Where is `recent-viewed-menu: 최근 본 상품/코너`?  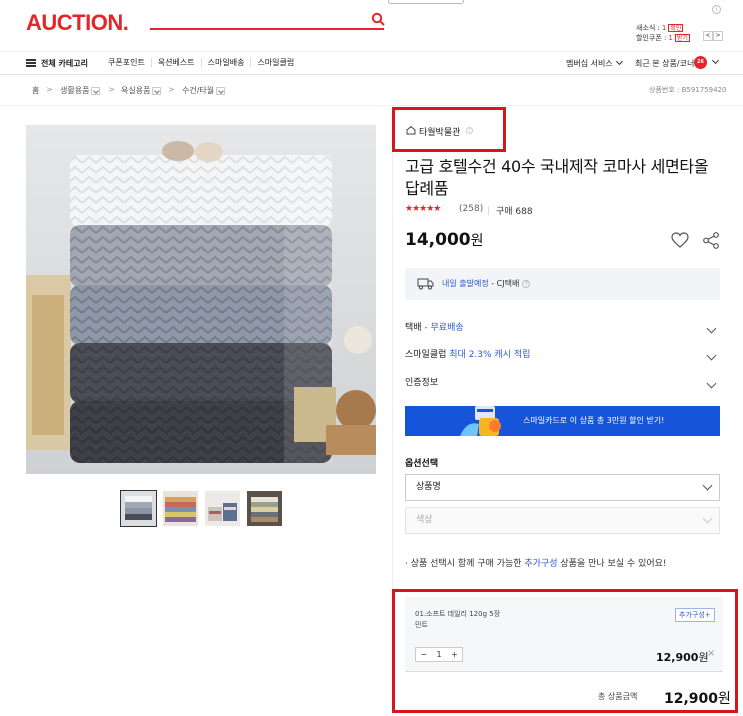
recent-viewed-menu: 최근 본 상품/코너 is located at coordinates (664, 63).